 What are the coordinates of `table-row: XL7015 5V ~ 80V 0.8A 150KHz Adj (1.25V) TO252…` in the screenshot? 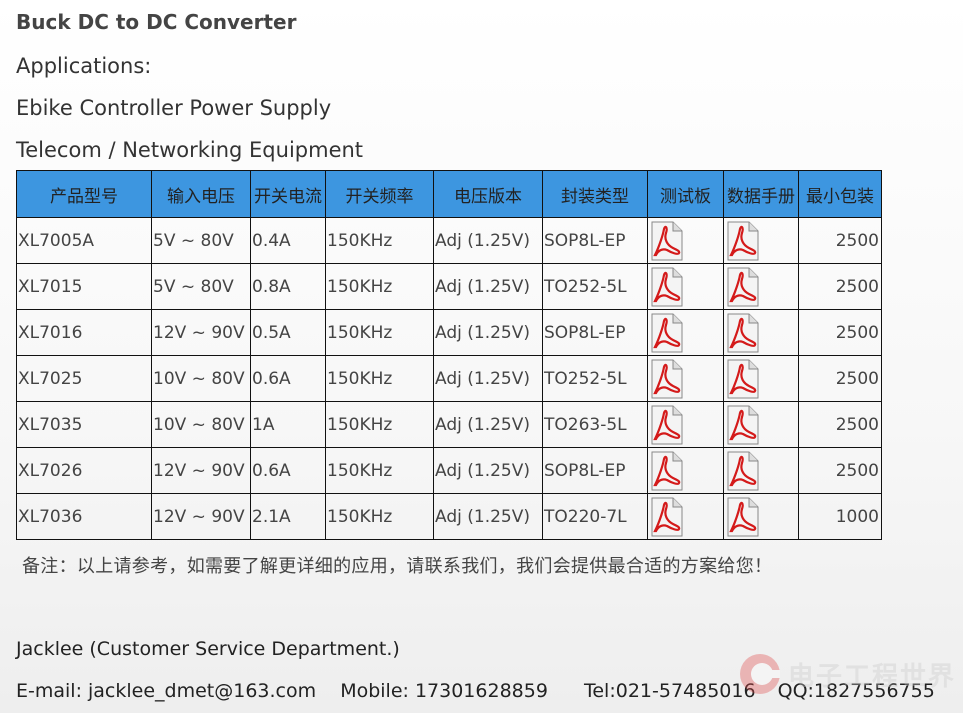 It's located at (449, 286).